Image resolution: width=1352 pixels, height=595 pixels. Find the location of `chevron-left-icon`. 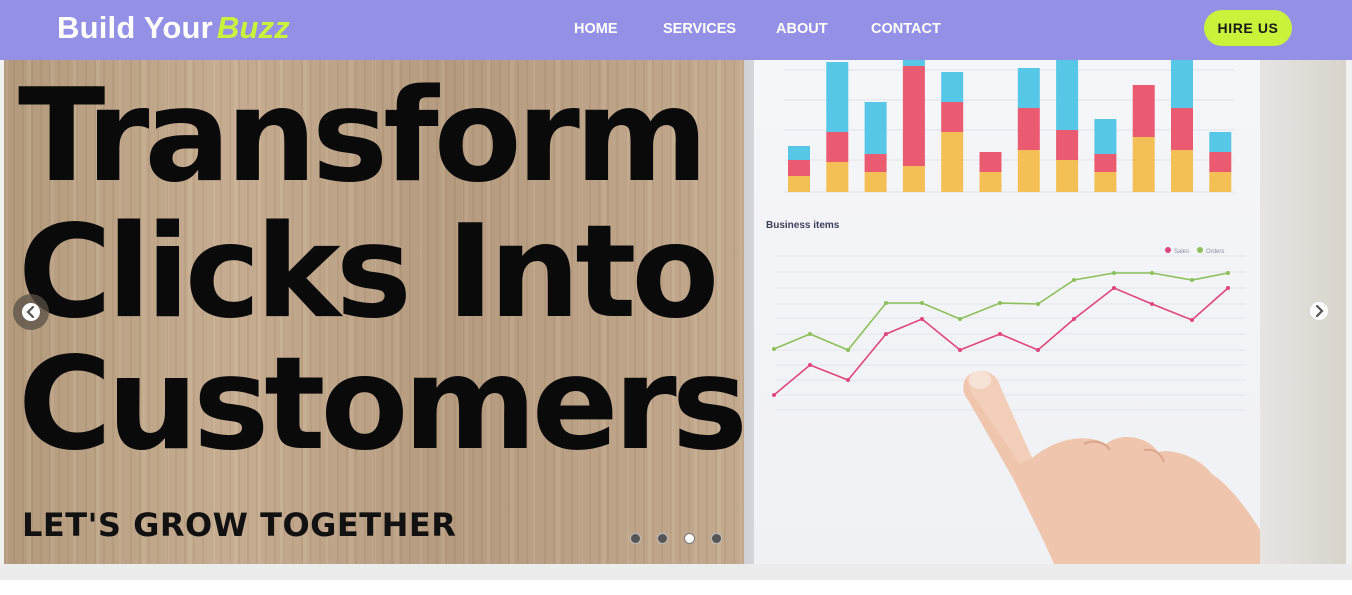

chevron-left-icon is located at coordinates (31, 312).